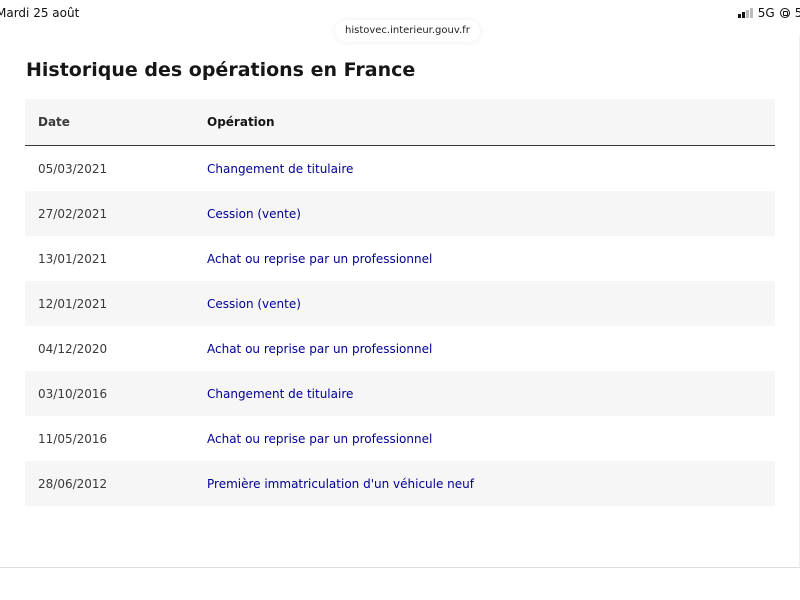 The height and width of the screenshot is (600, 800). I want to click on header-operation: Opération, so click(241, 122).